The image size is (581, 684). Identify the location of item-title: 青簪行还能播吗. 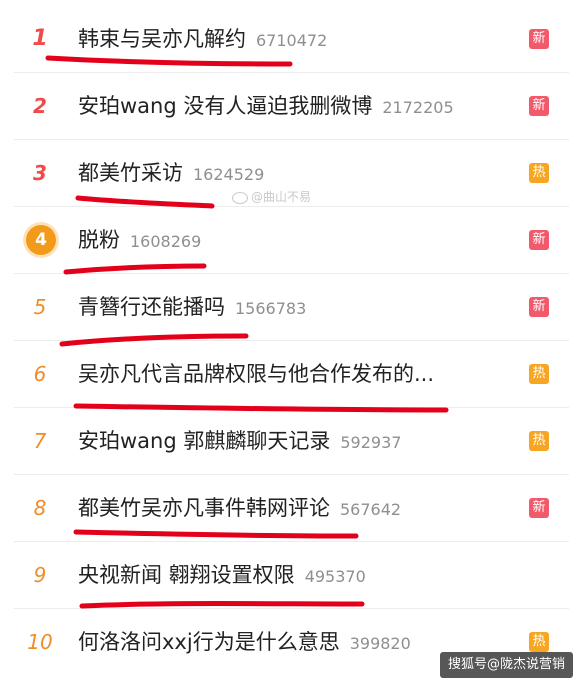
(151, 307).